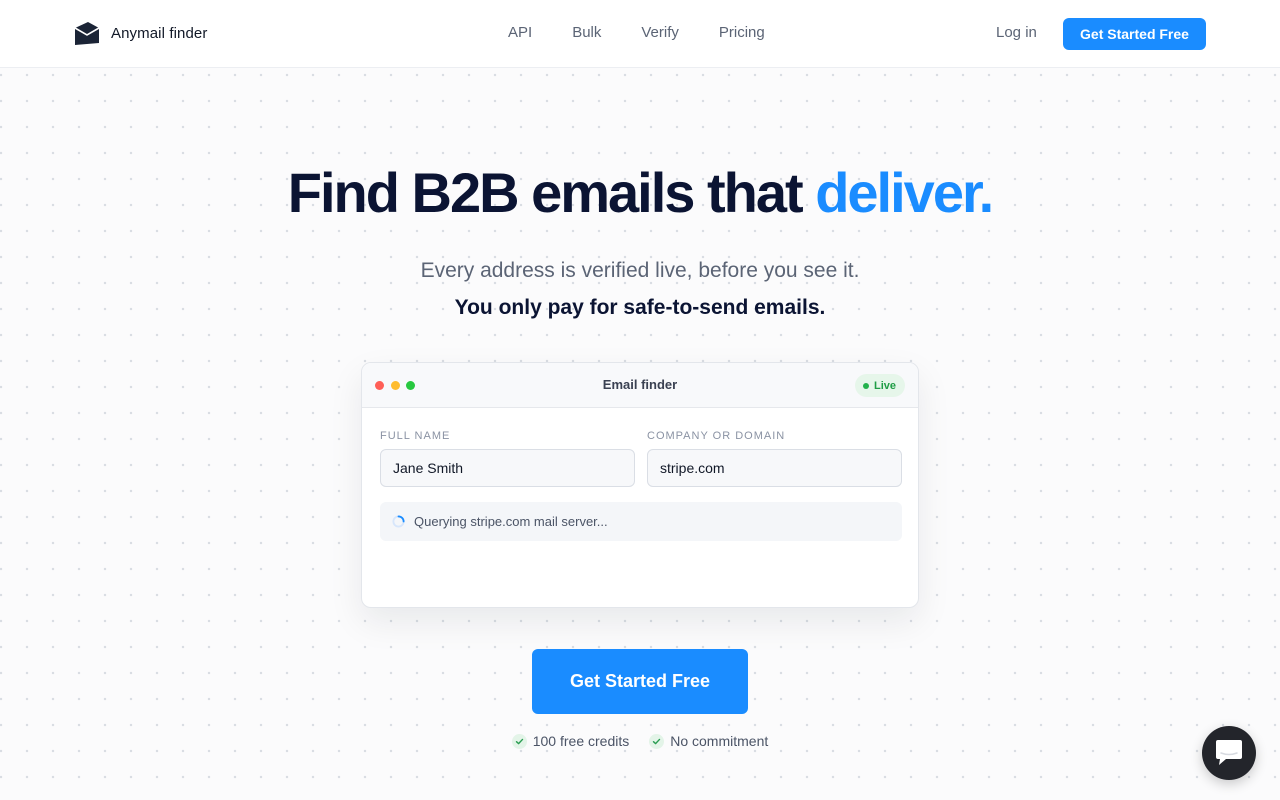 This screenshot has width=1280, height=800. What do you see at coordinates (640, 681) in the screenshot?
I see `get-started-button: Get Started Free` at bounding box center [640, 681].